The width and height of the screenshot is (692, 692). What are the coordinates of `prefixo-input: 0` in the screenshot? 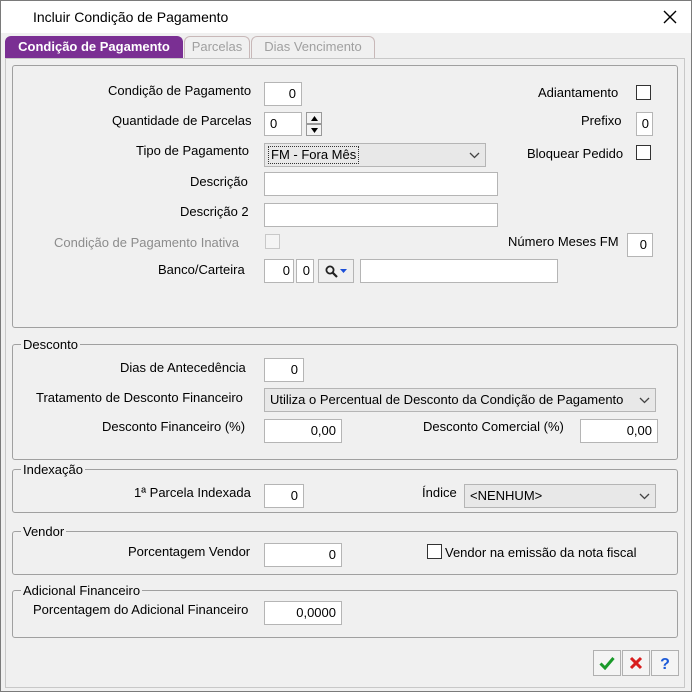 It's located at (644, 124).